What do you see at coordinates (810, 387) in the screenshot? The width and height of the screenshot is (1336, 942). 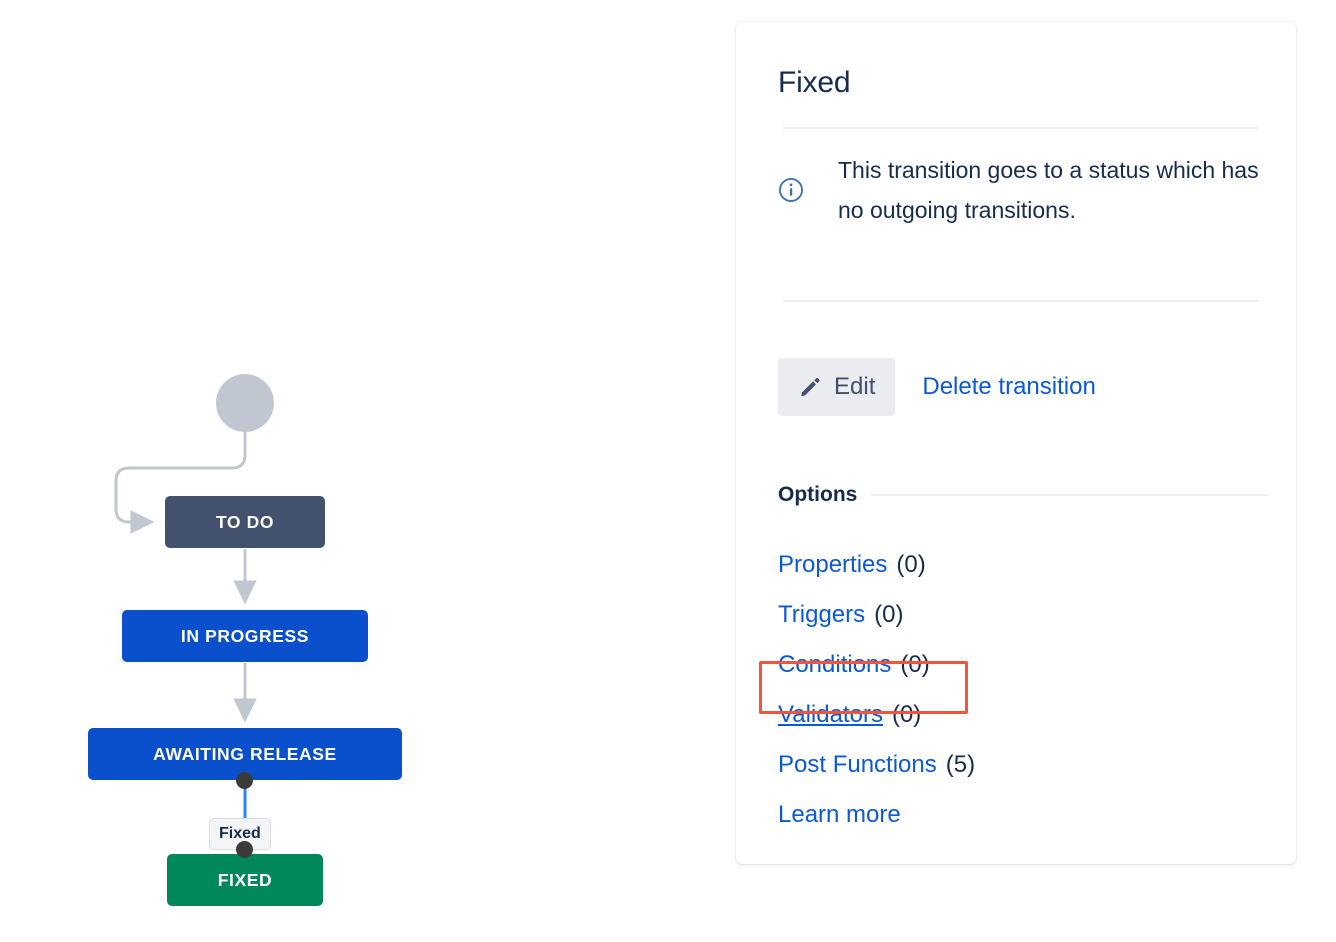 I see `pencil-icon` at bounding box center [810, 387].